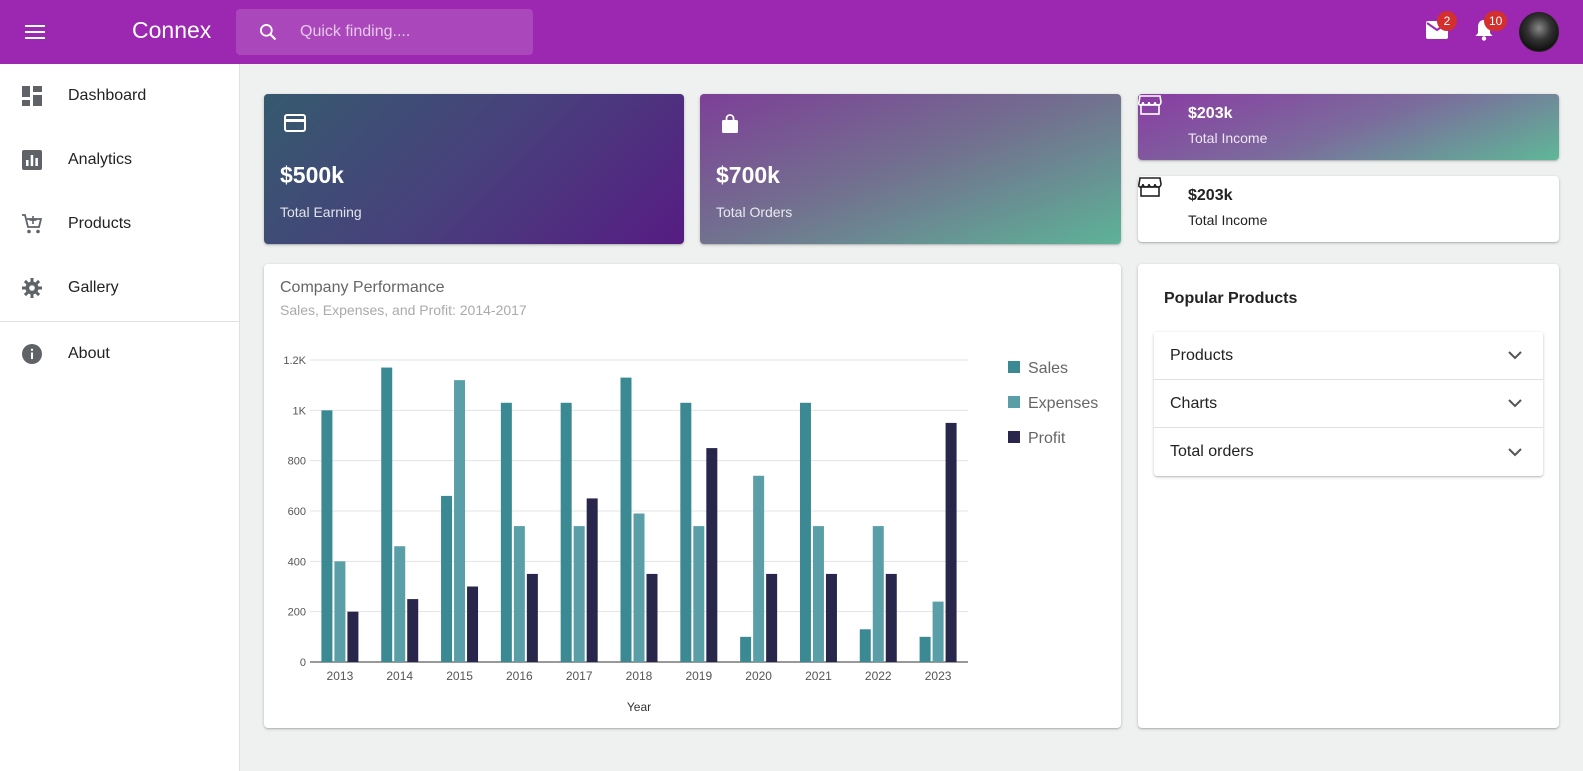 The image size is (1583, 771). I want to click on y-tick-label: 200, so click(297, 613).